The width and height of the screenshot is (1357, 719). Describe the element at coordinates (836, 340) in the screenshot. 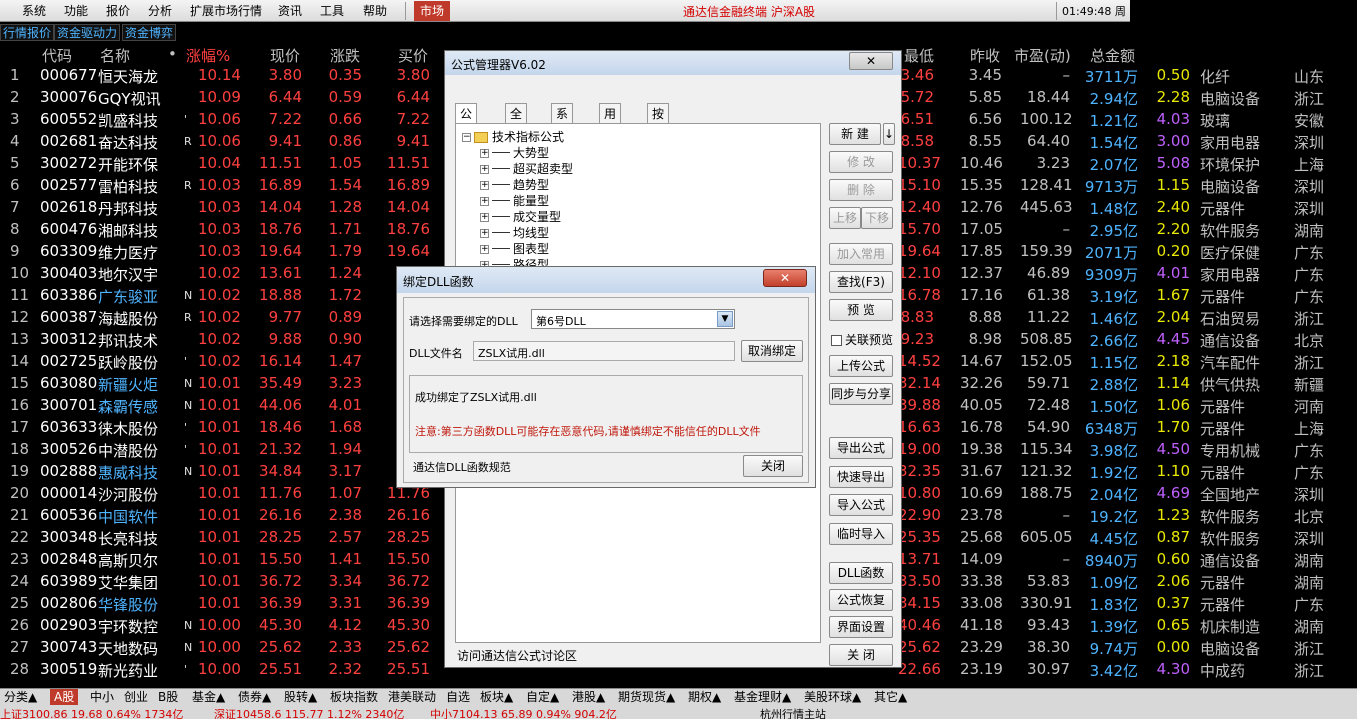

I see `checkbox-box` at that location.